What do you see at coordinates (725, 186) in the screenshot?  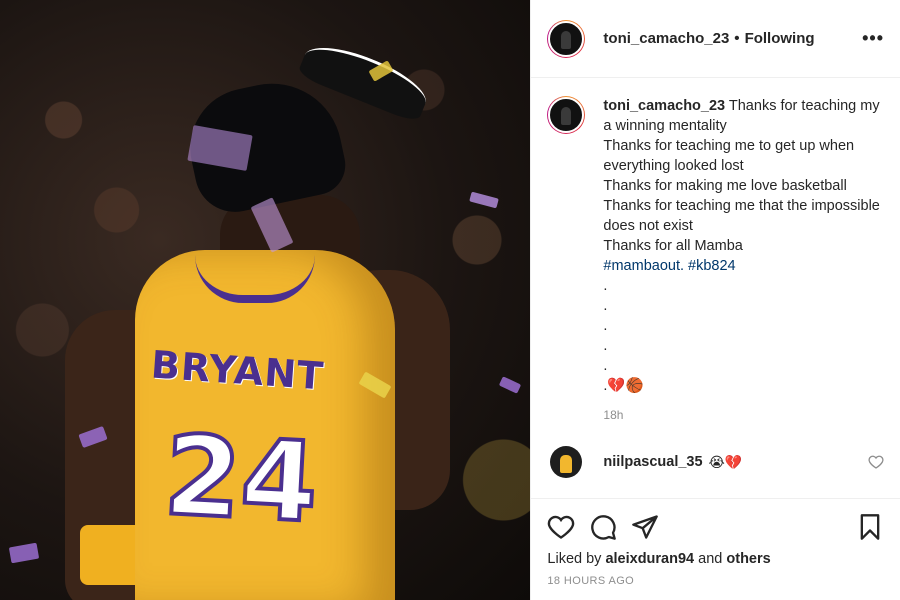 I see `caption-line: Thanks for making me love basketball` at bounding box center [725, 186].